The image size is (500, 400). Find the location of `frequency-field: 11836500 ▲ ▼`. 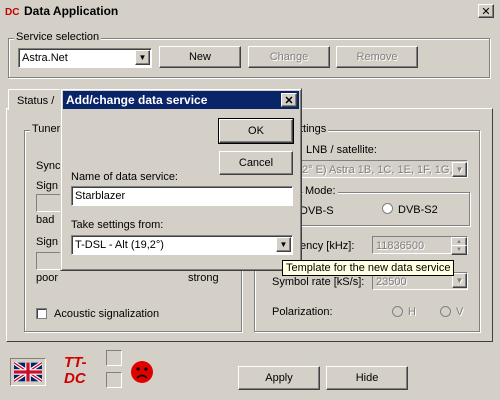

frequency-field: 11836500 ▲ ▼ is located at coordinates (420, 245).